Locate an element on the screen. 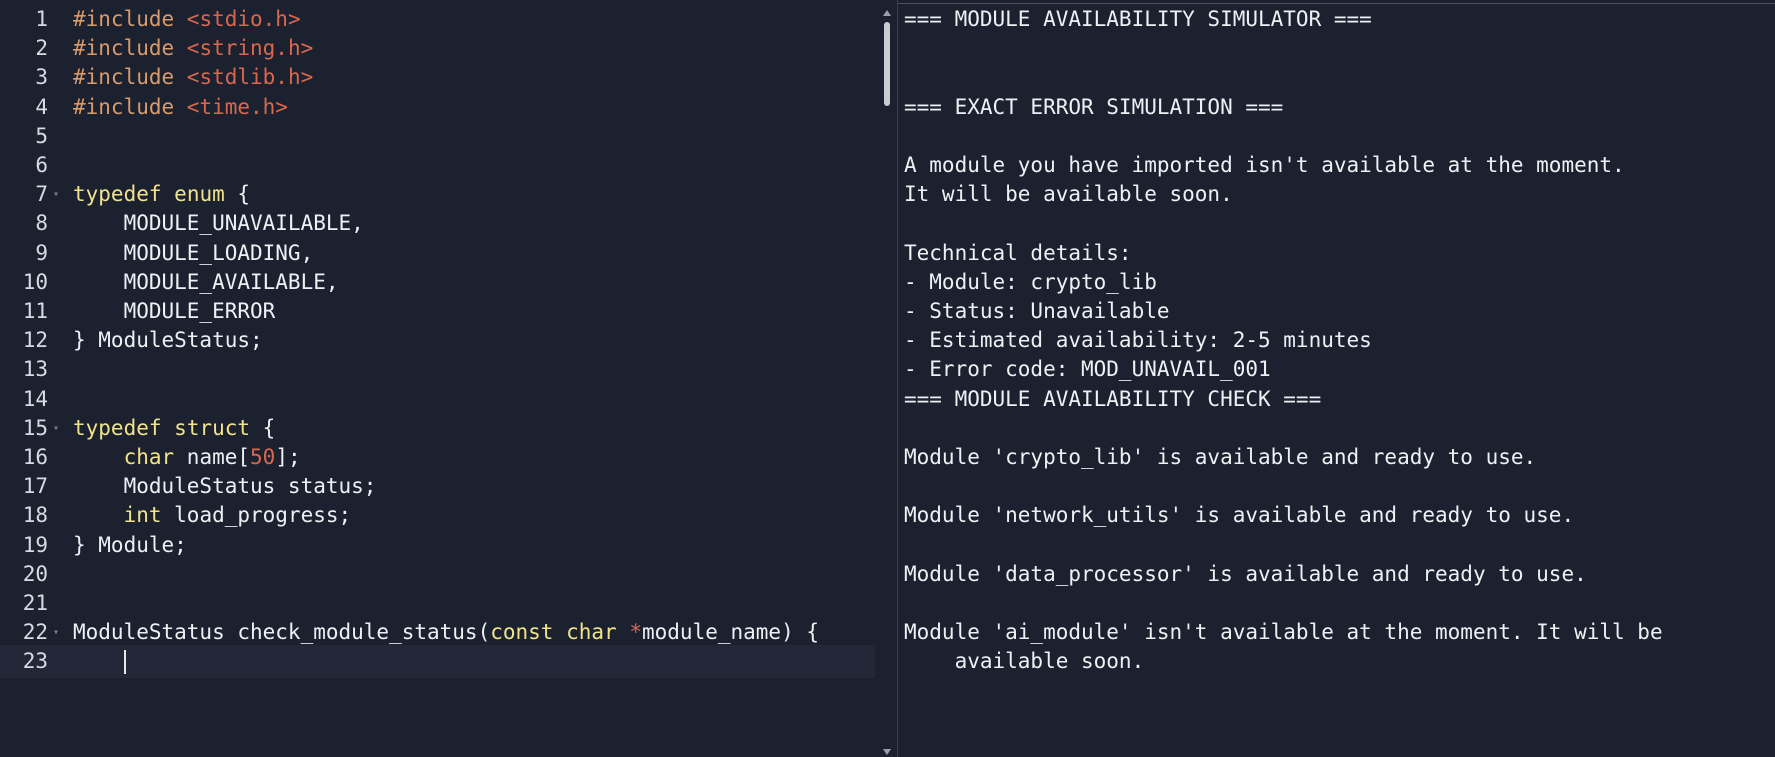 This screenshot has height=757, width=1775. code-line: 1 #include <stdio.h> is located at coordinates (437, 19).